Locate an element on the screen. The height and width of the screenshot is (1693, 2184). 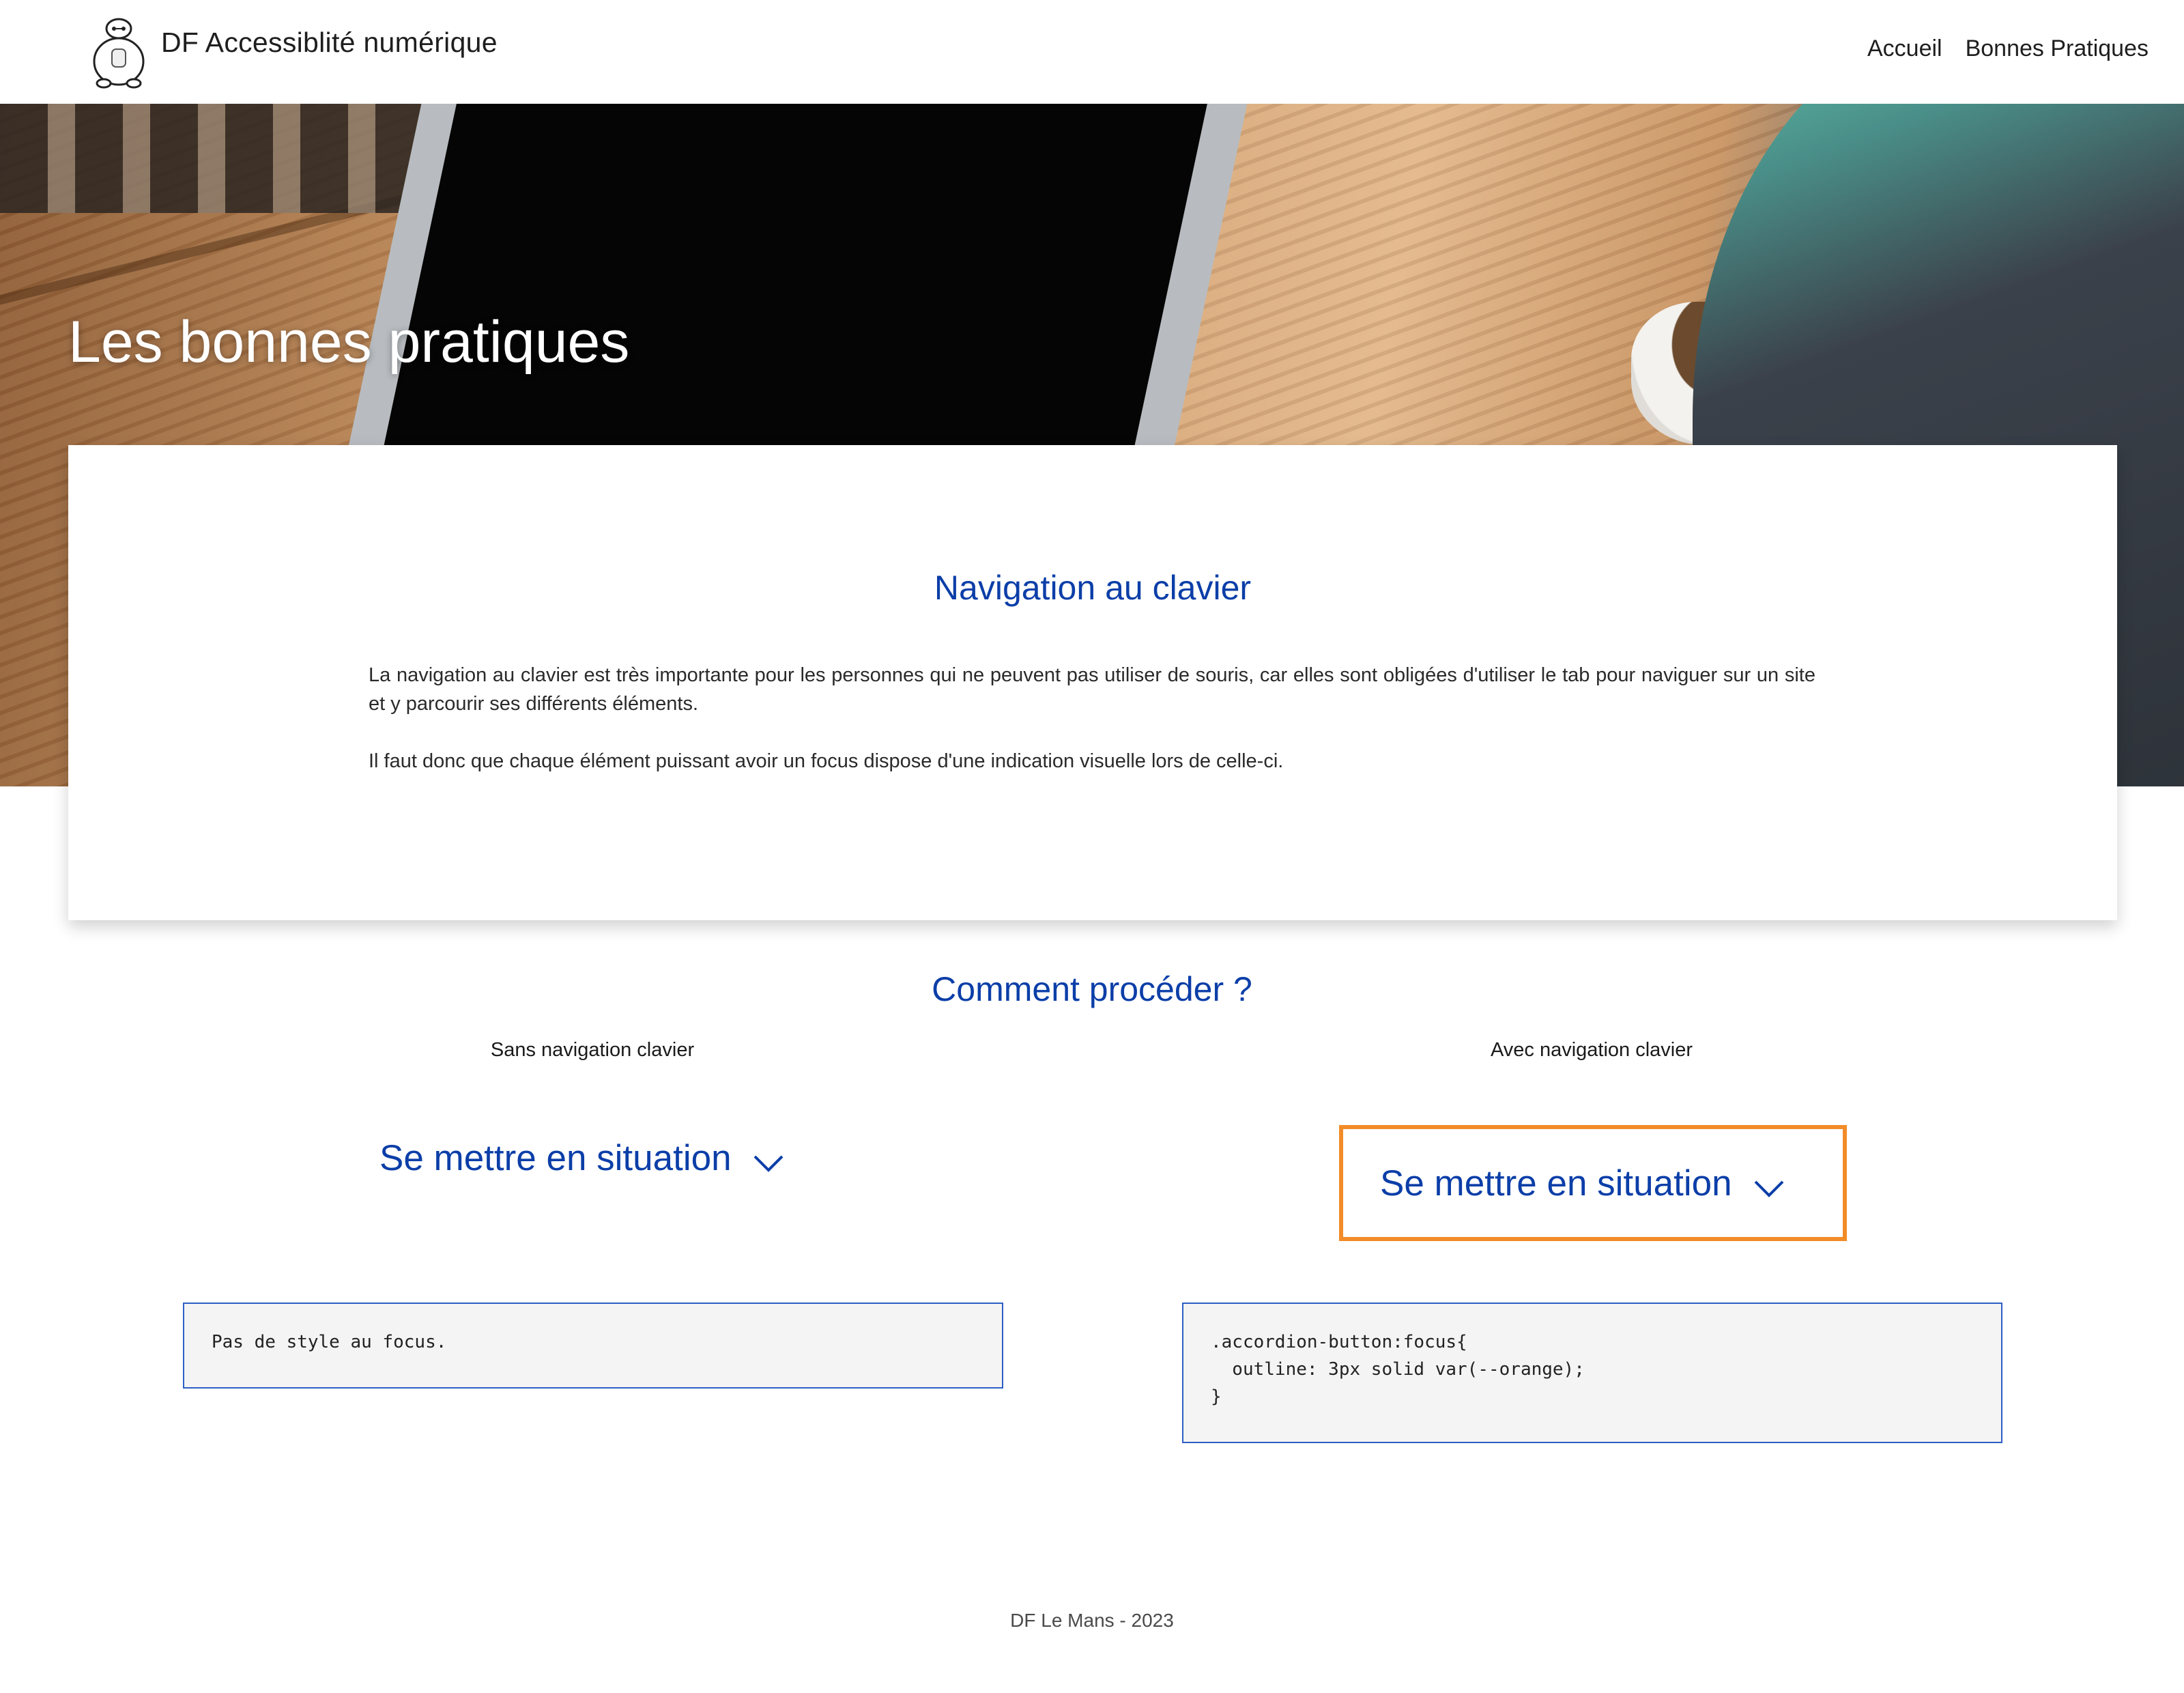
main-nav: Accueil Bonnes Pratiques is located at coordinates (2008, 48).